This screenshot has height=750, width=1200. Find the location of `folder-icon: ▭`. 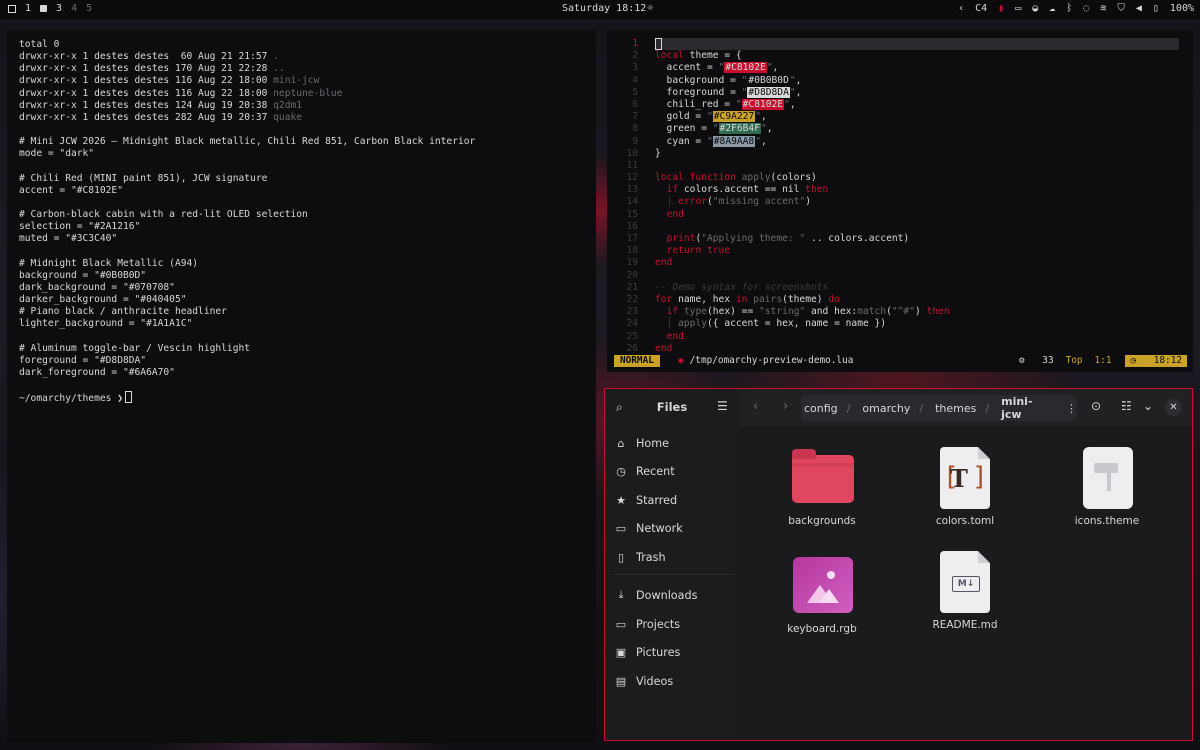

folder-icon: ▭ is located at coordinates (621, 624).